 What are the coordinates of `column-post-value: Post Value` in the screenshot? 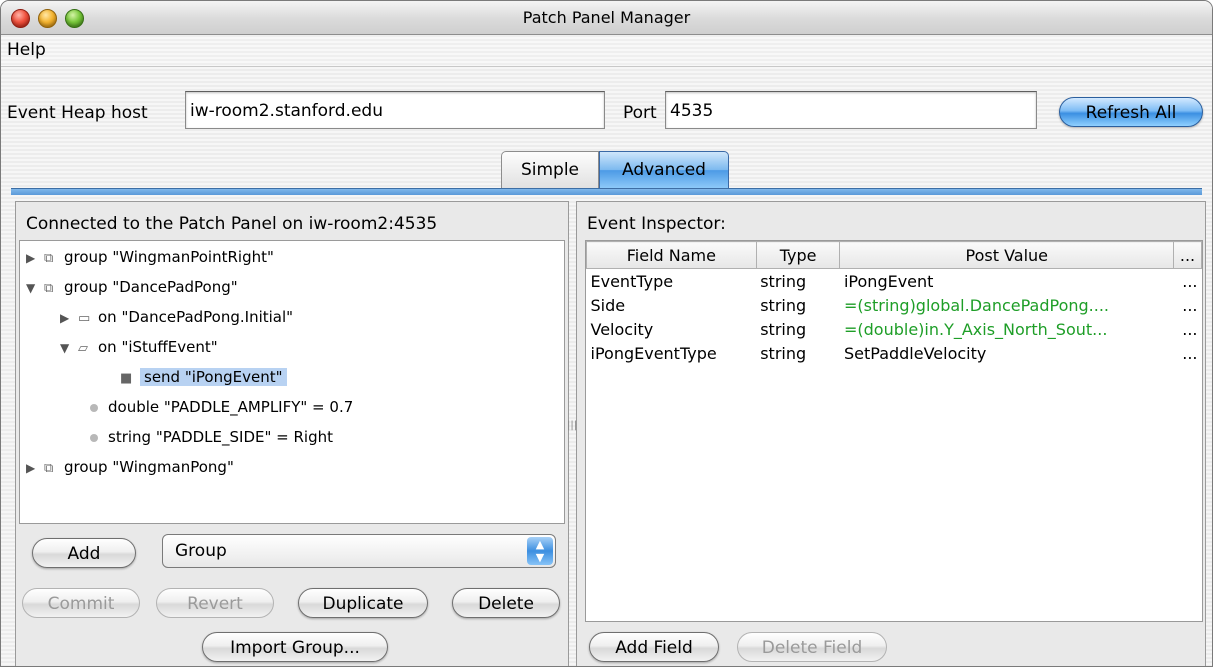 It's located at (1007, 255).